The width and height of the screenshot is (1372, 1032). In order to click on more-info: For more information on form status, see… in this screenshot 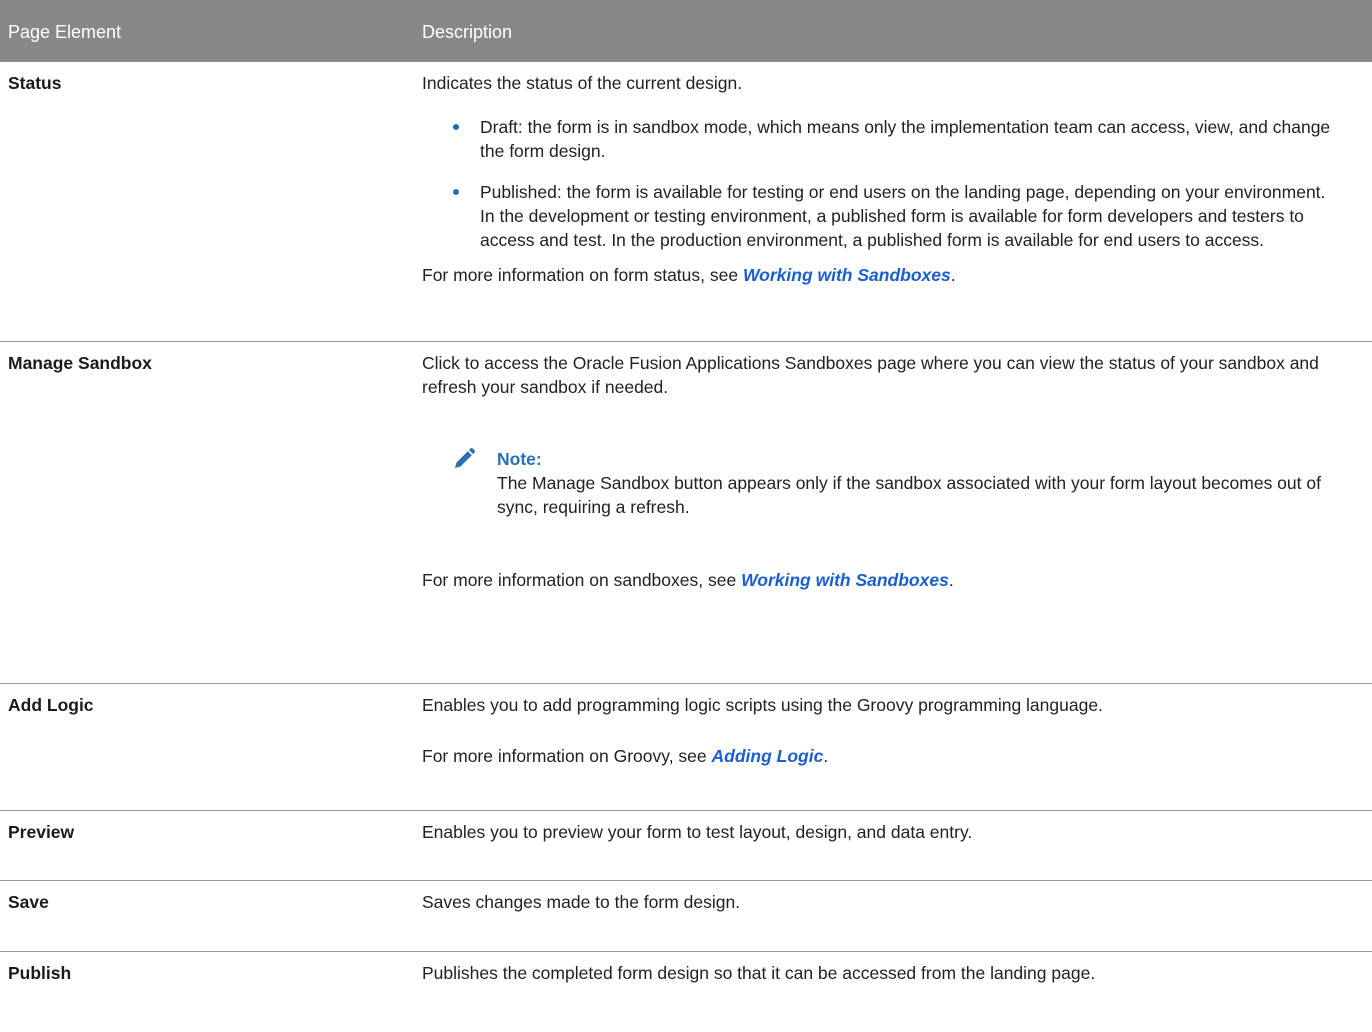, I will do `click(689, 275)`.